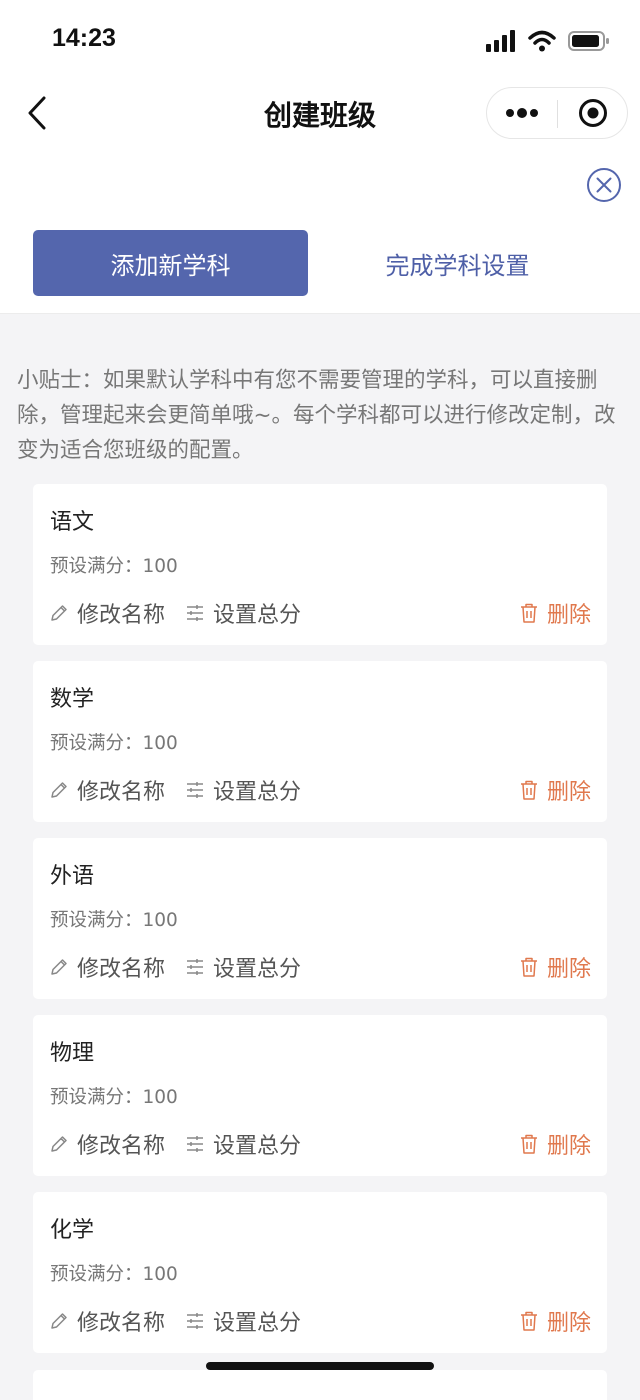 The height and width of the screenshot is (1400, 640). Describe the element at coordinates (320, 115) in the screenshot. I see `nav-bar: 创建班级` at that location.